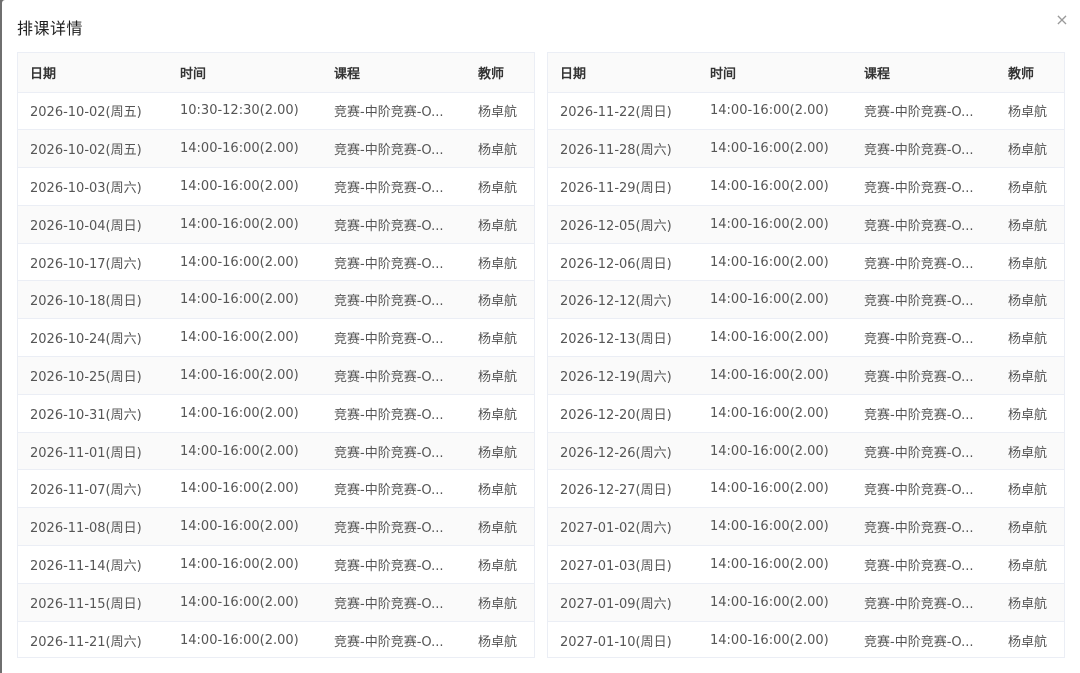 The height and width of the screenshot is (673, 1080). I want to click on cell-date: 2026-12-27(周日), so click(623, 489).